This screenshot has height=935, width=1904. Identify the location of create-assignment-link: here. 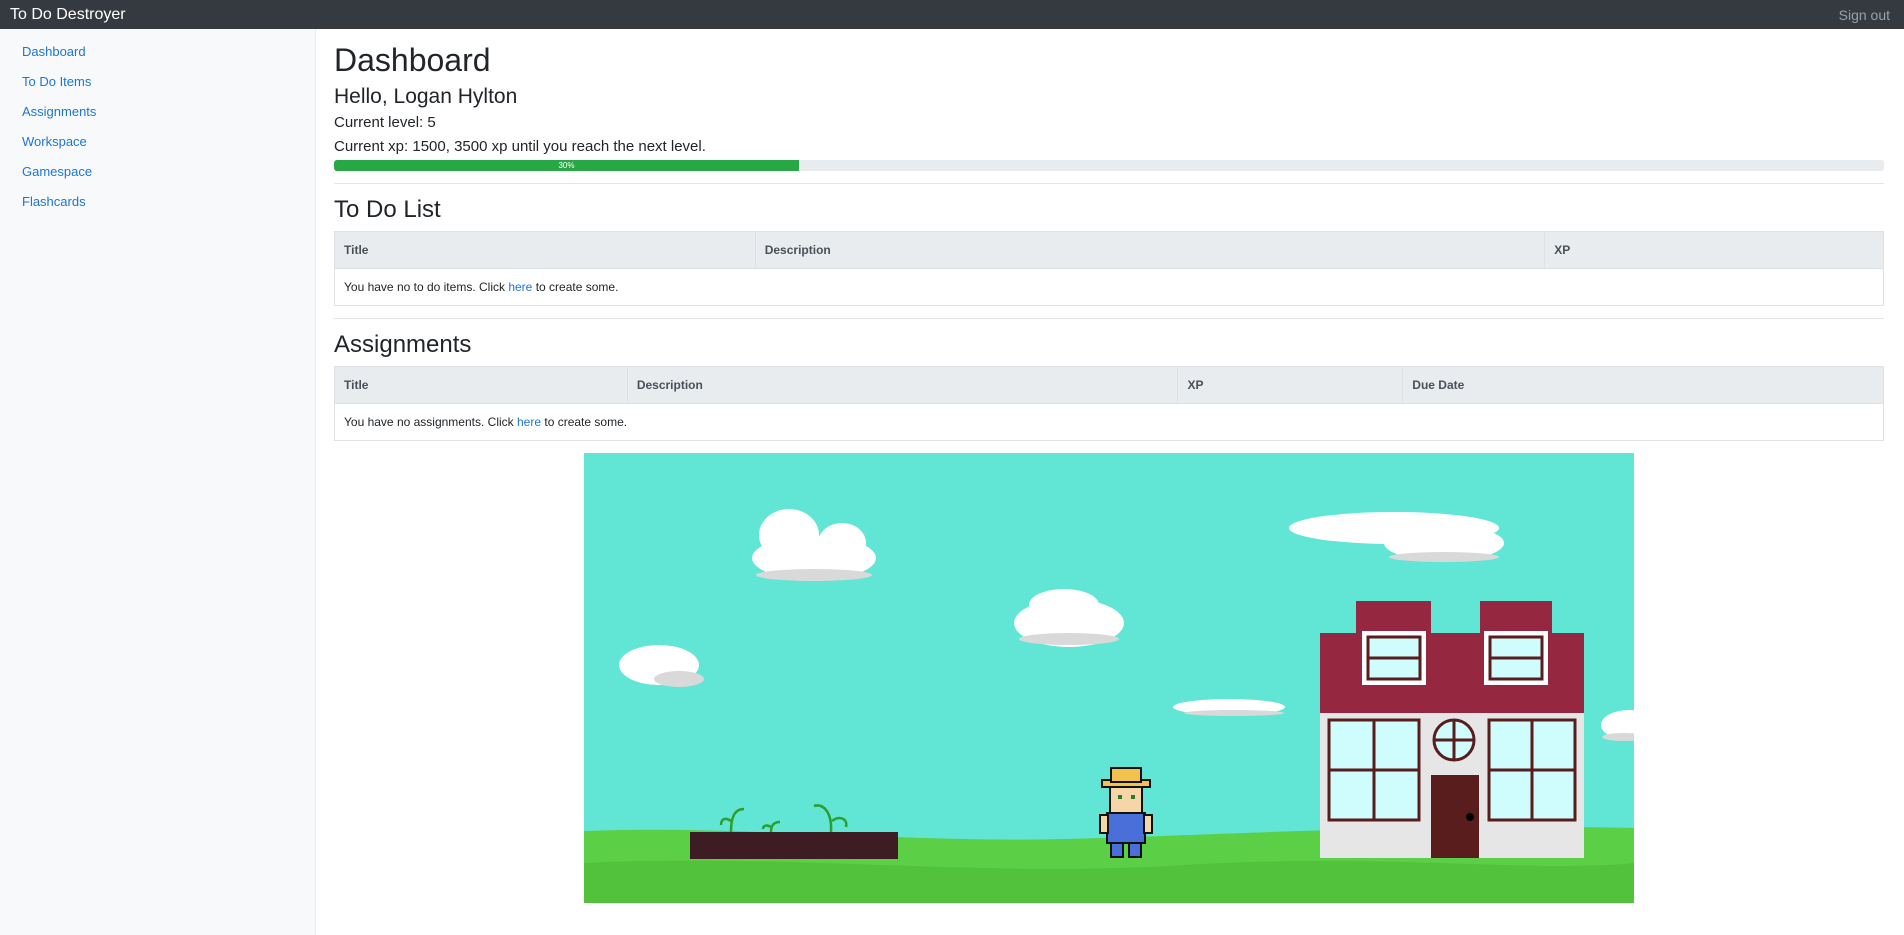
(529, 422).